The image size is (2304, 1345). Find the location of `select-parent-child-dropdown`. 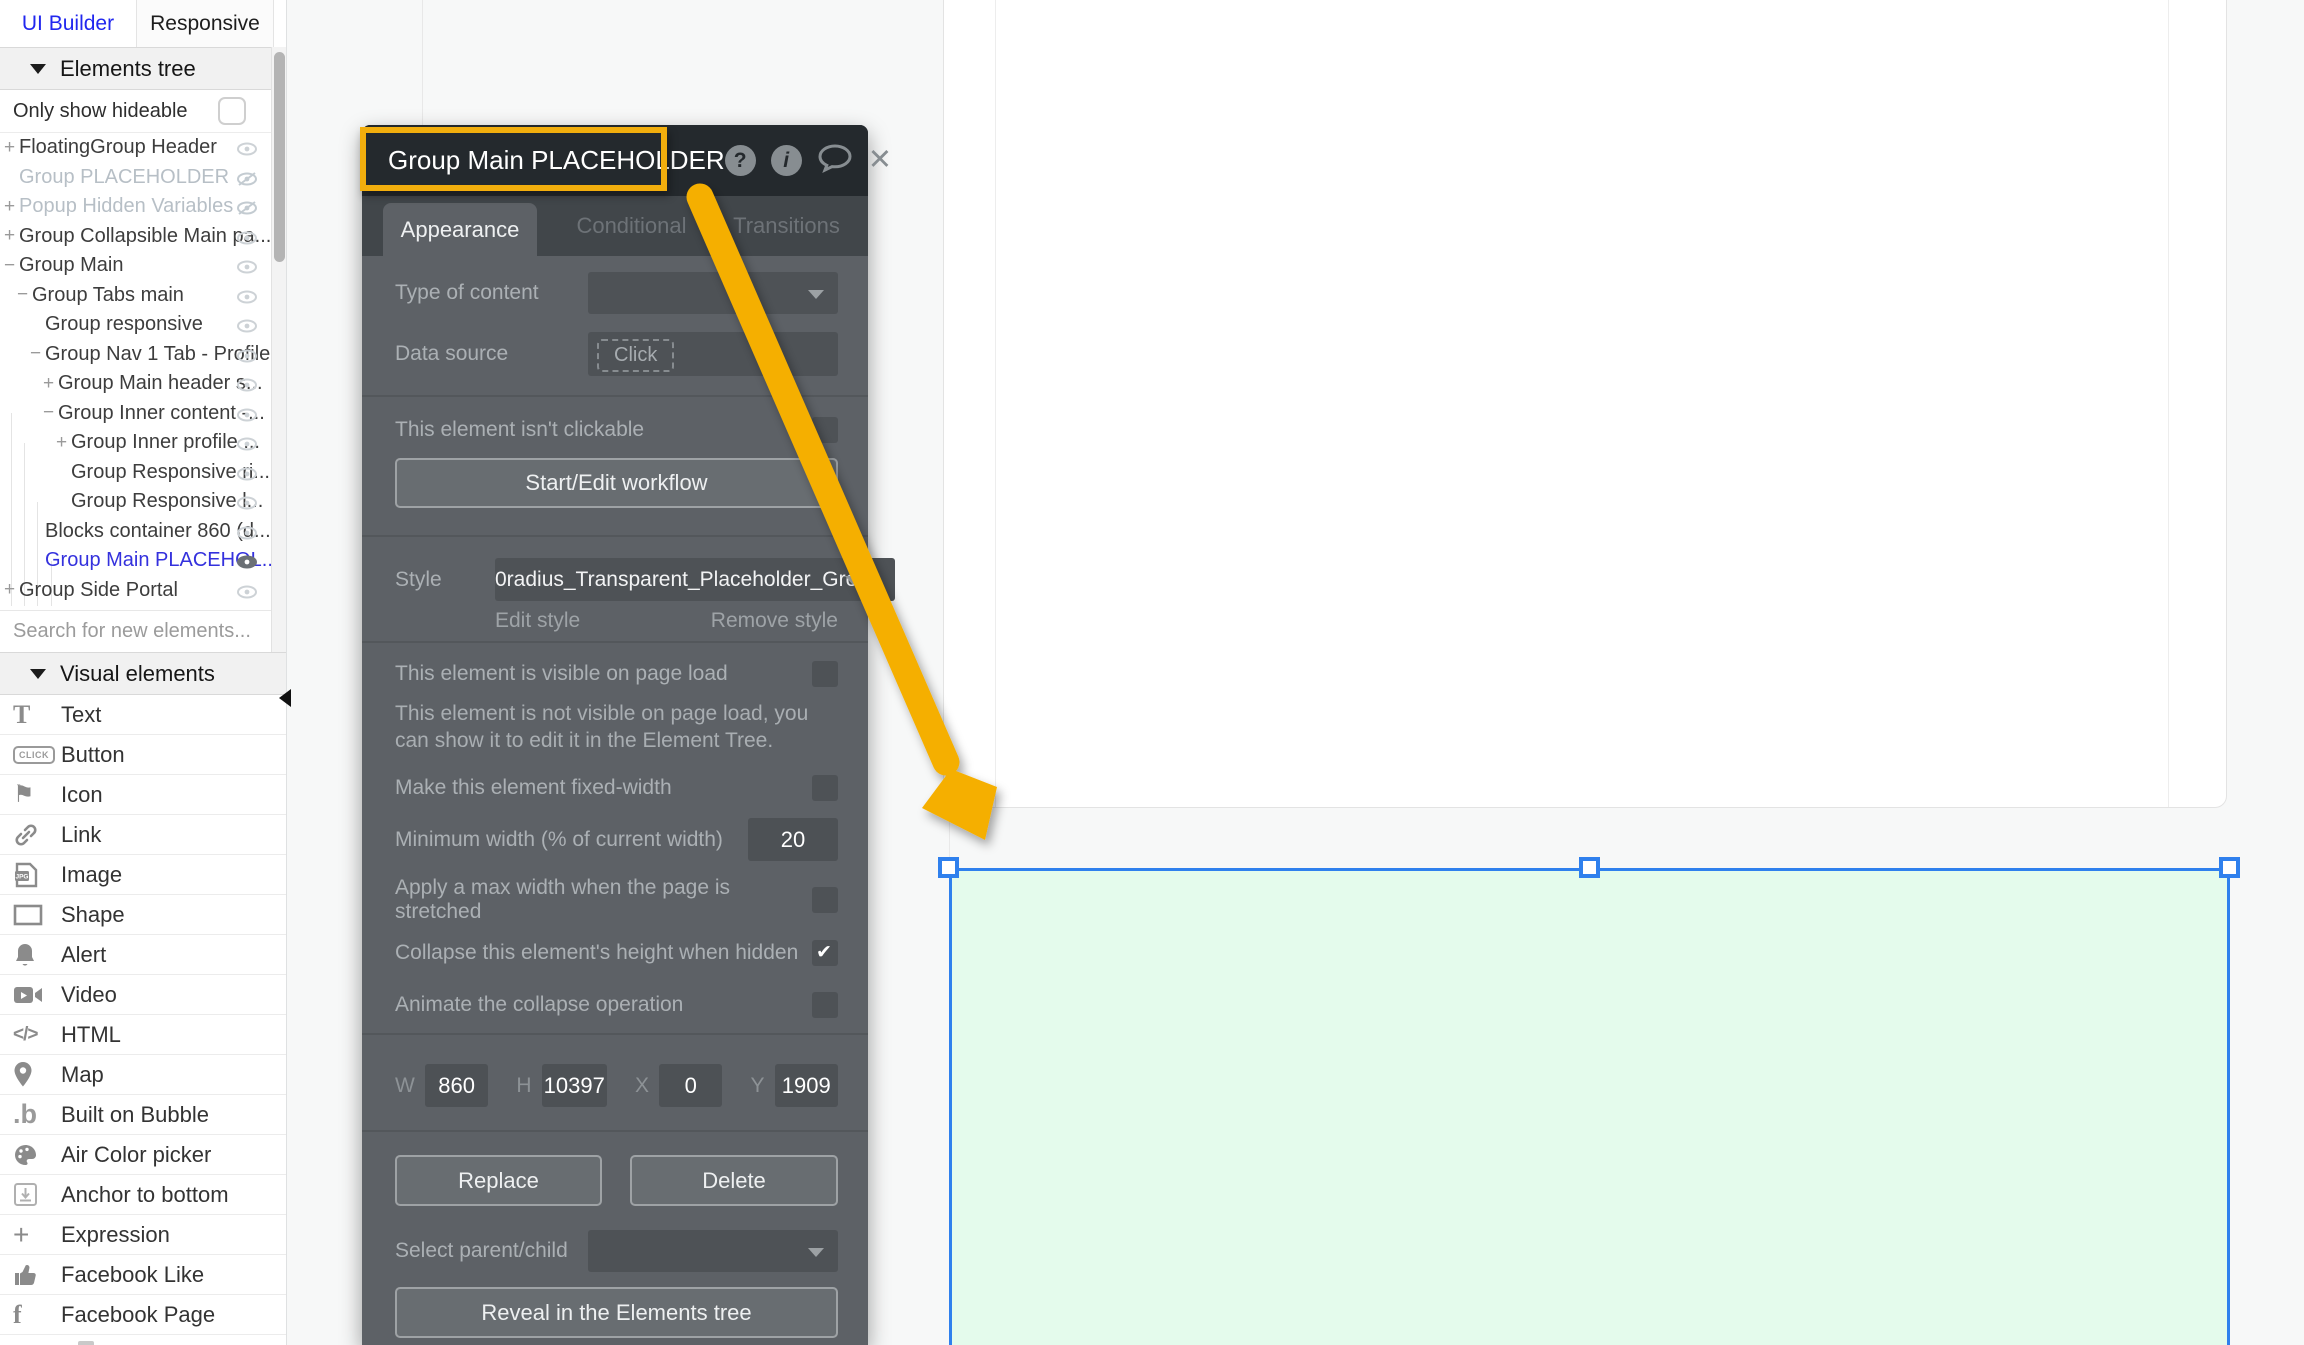

select-parent-child-dropdown is located at coordinates (713, 1251).